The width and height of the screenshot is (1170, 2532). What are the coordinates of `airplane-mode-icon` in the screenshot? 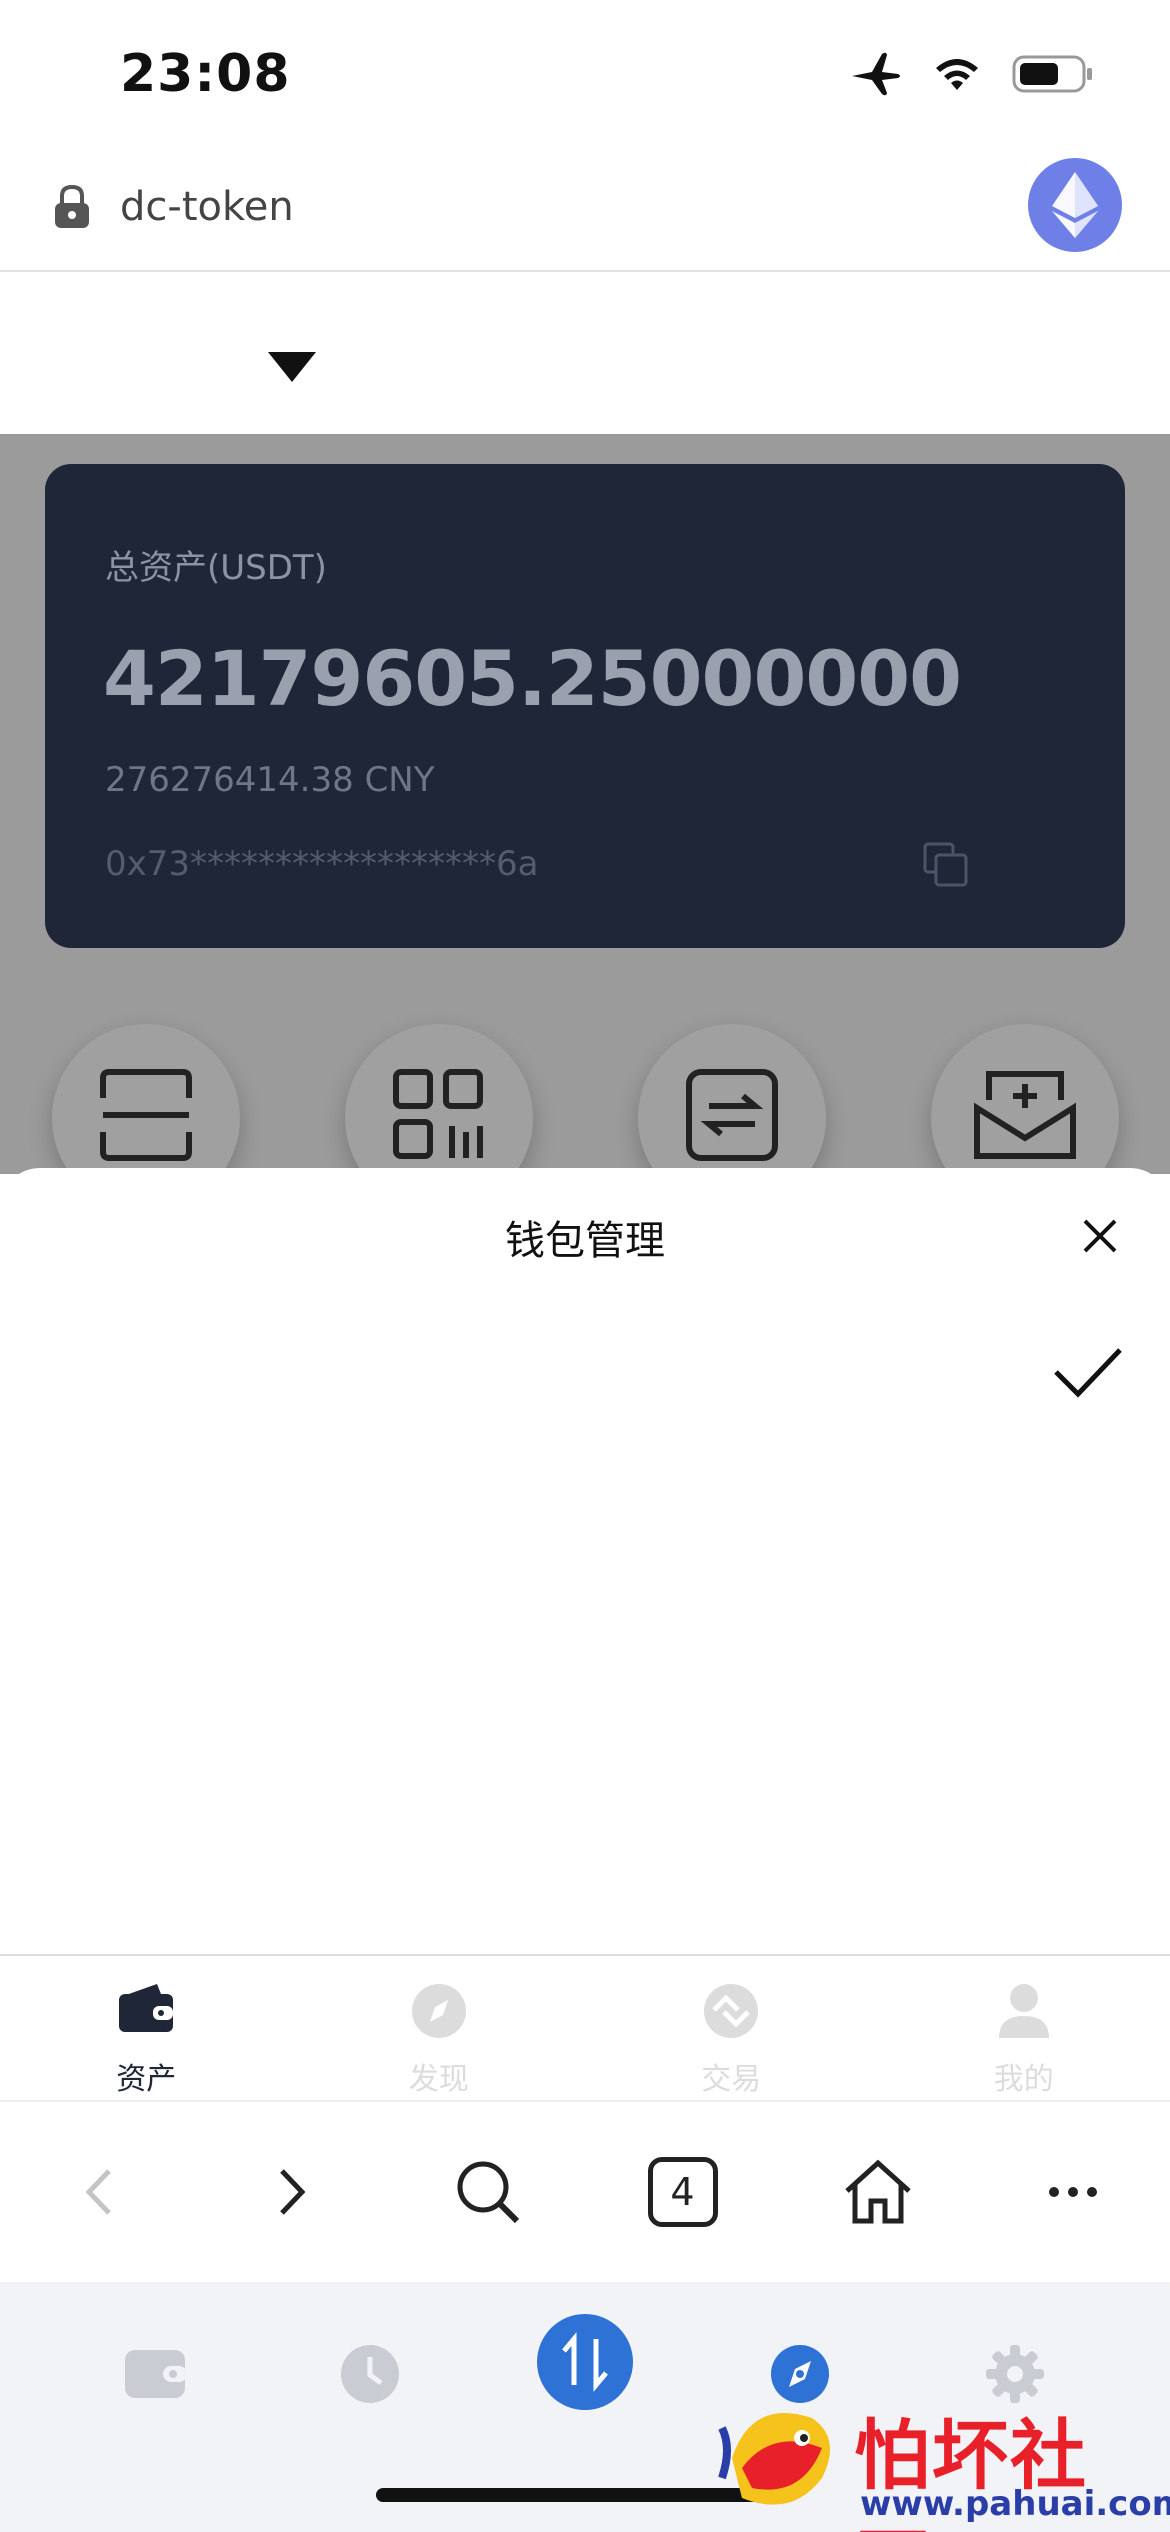 It's located at (876, 74).